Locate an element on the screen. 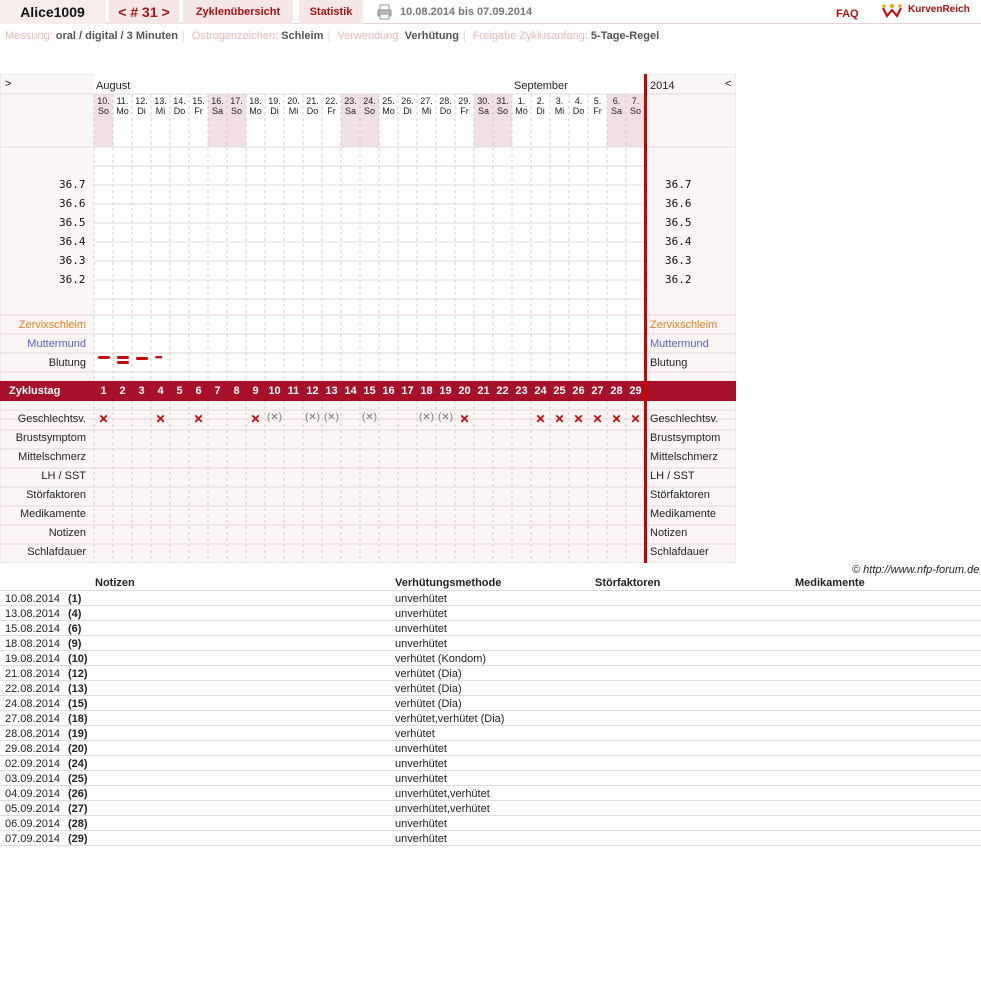  note-cycle-day: (24) is located at coordinates (78, 764).